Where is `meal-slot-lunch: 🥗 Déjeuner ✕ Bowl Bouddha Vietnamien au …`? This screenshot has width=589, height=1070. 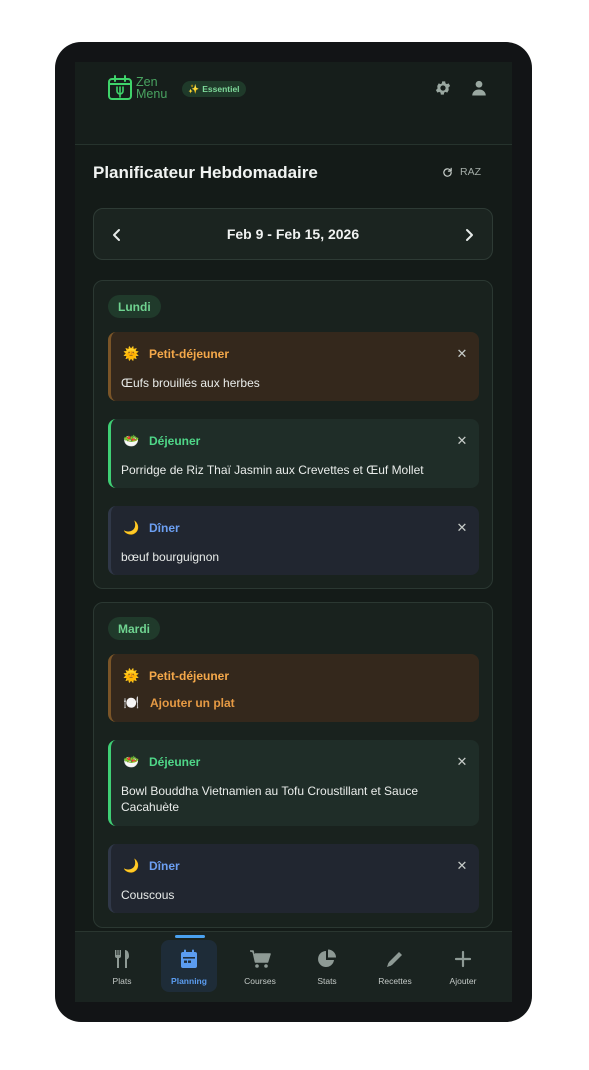 meal-slot-lunch: 🥗 Déjeuner ✕ Bowl Bouddha Vietnamien au … is located at coordinates (293, 783).